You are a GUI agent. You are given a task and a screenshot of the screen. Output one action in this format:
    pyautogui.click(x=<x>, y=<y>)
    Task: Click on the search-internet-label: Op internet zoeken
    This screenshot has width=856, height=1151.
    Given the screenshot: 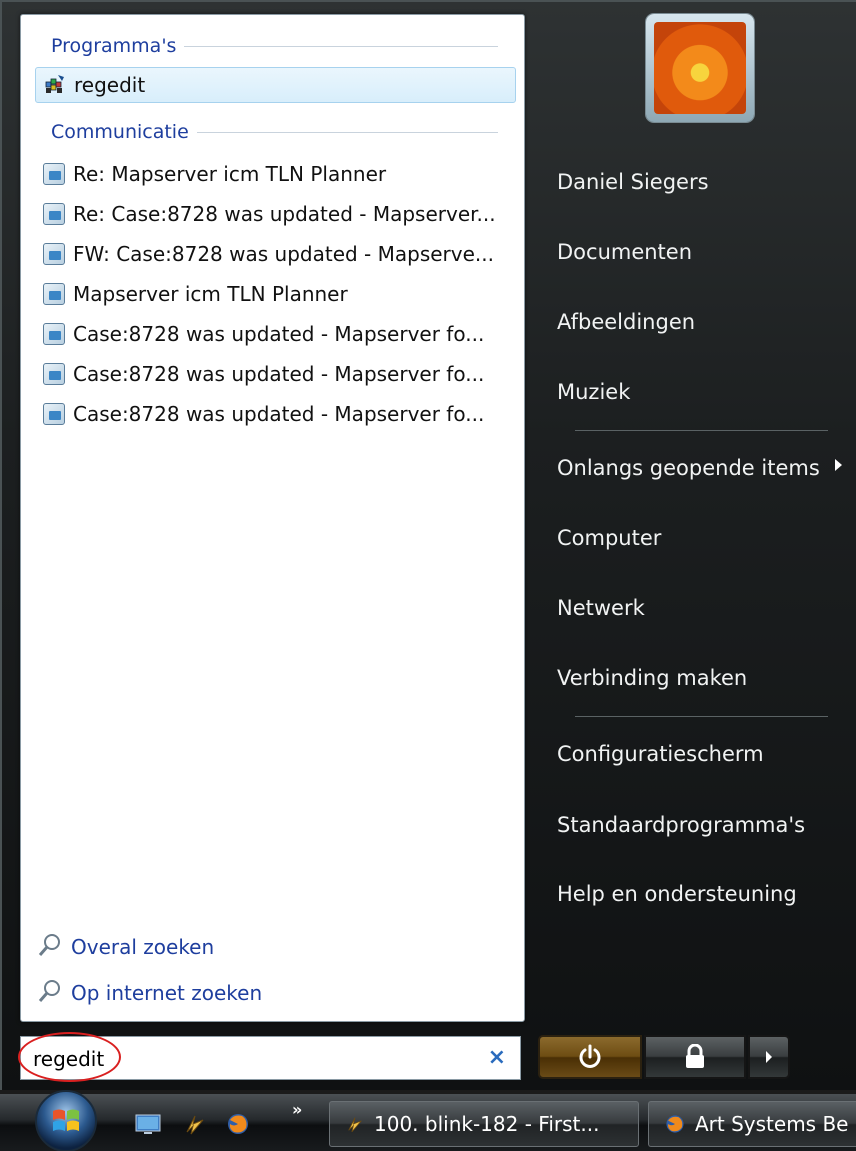 What is the action you would take?
    pyautogui.click(x=167, y=993)
    